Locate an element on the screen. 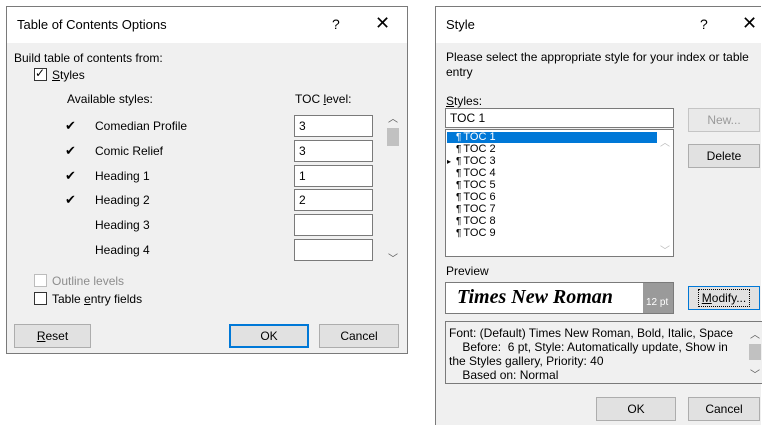 This screenshot has width=762, height=425. styles-checkbox: ✓ is located at coordinates (40, 73).